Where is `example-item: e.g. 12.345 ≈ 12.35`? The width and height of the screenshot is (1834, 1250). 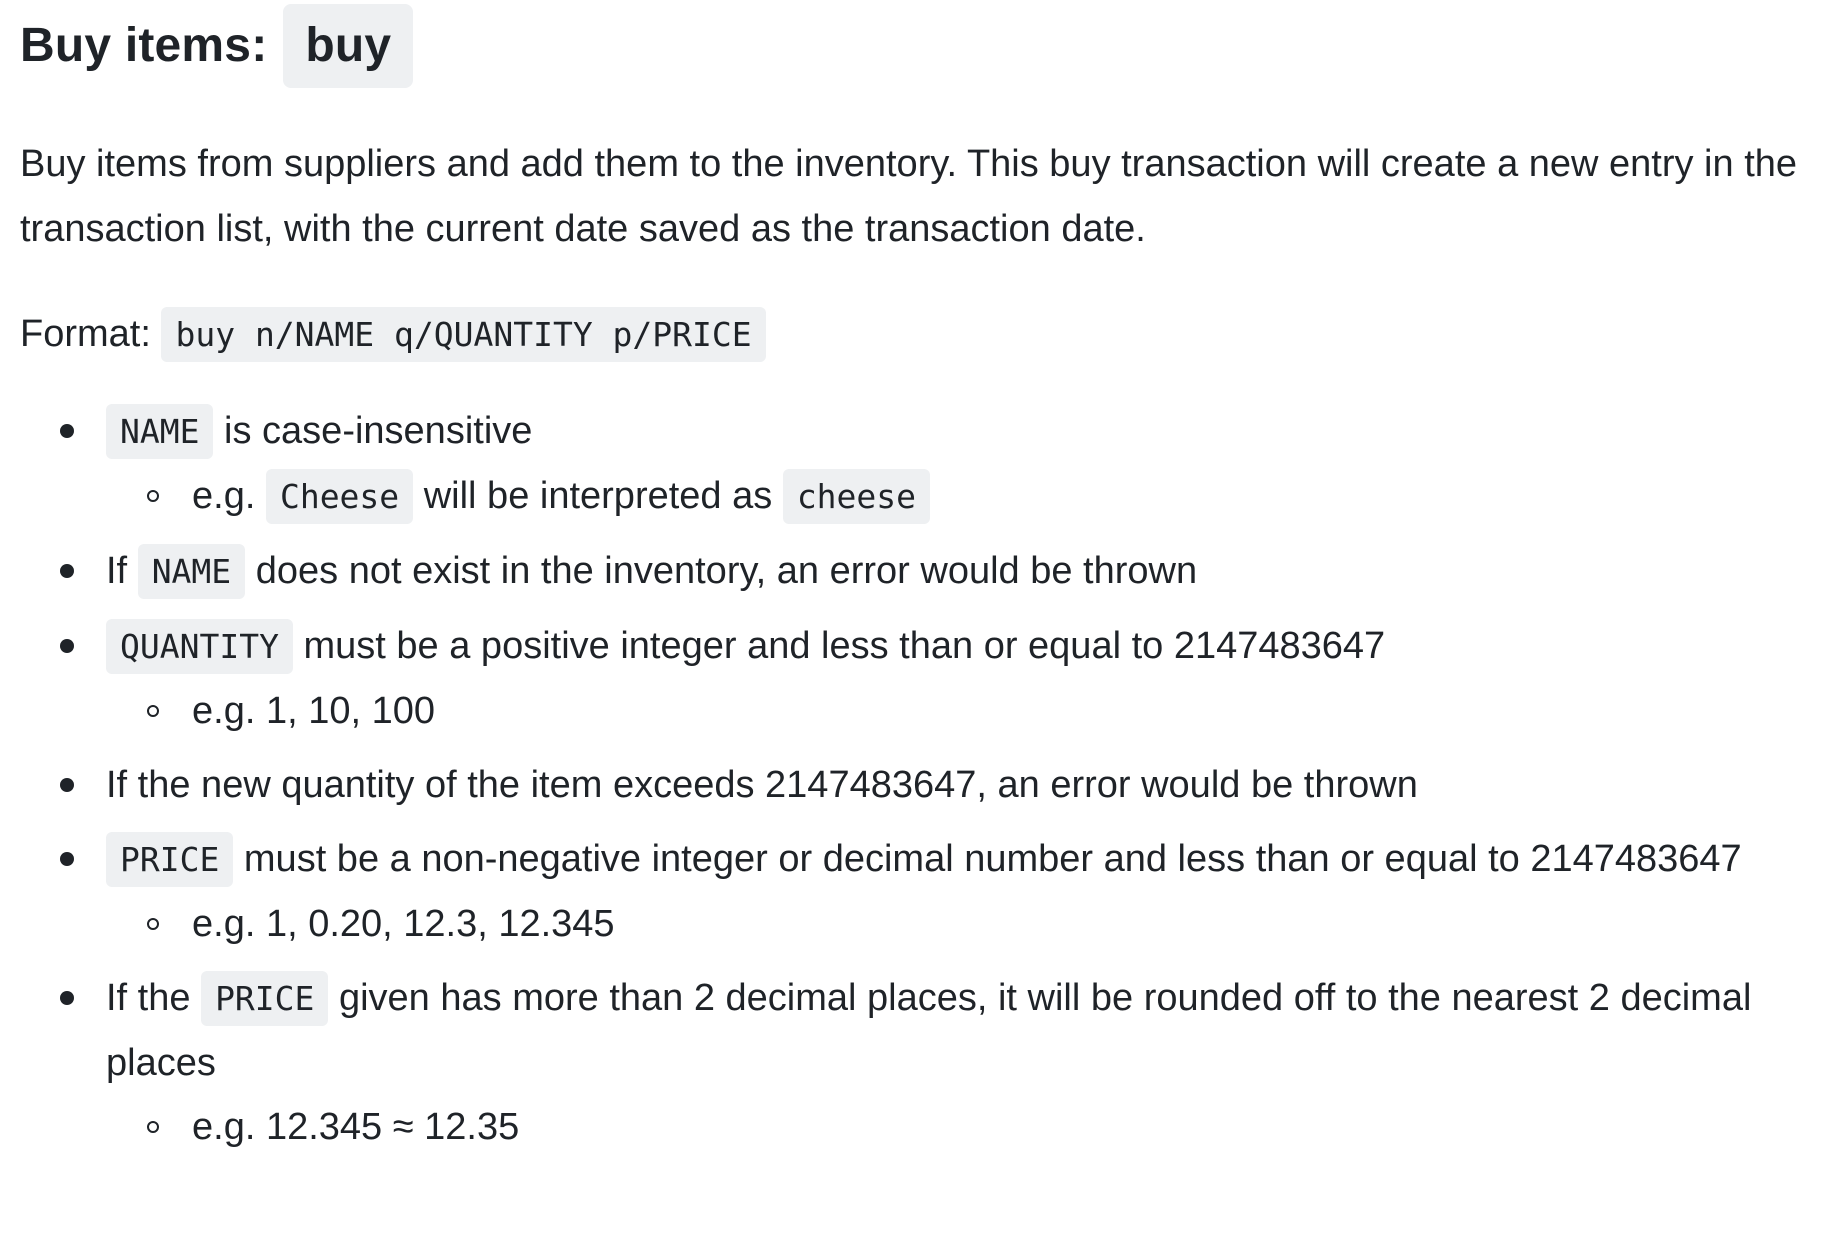
example-item: e.g. 12.345 ≈ 12.35 is located at coordinates (980, 1127).